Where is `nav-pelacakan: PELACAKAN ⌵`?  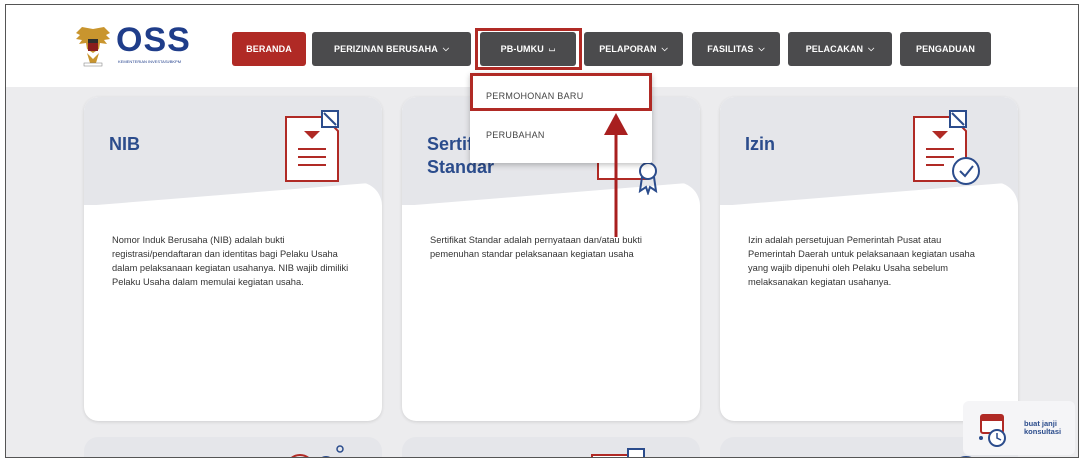 nav-pelacakan: PELACAKAN ⌵ is located at coordinates (840, 49).